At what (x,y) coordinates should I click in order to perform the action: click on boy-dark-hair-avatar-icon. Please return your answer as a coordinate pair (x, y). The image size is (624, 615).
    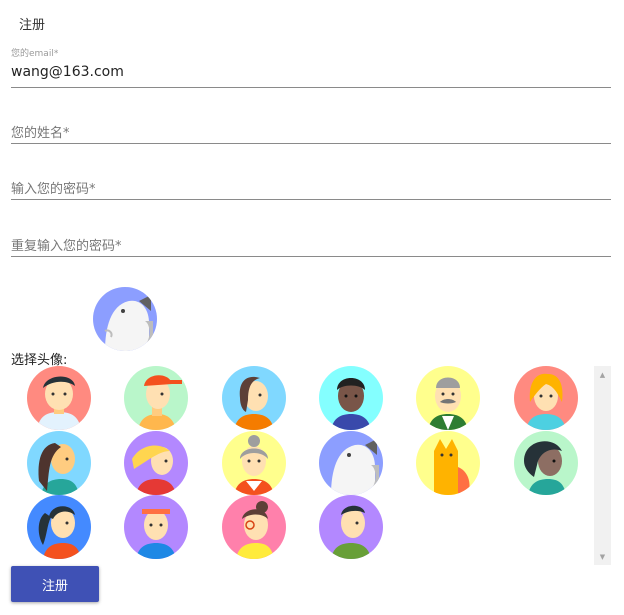
    Looking at the image, I should click on (59, 398).